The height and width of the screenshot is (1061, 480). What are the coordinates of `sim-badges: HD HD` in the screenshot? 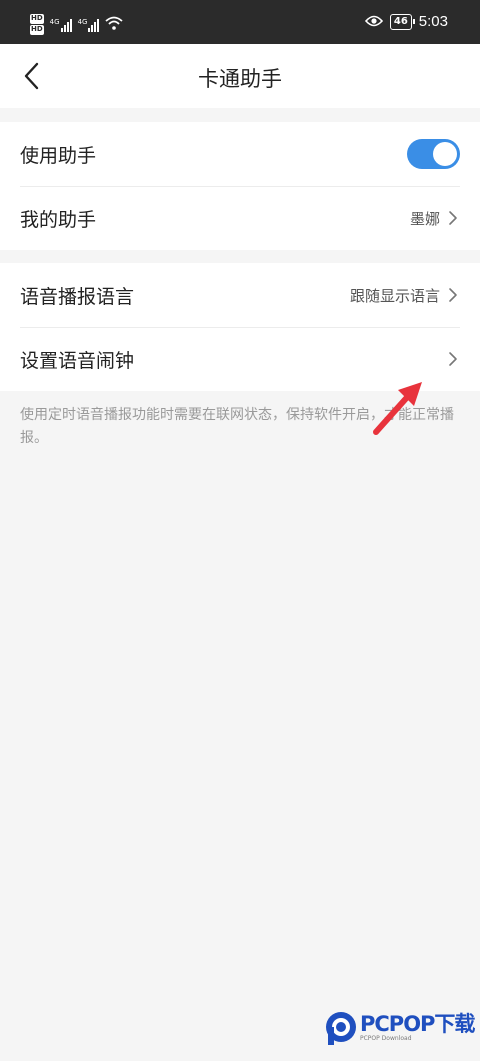 It's located at (37, 24).